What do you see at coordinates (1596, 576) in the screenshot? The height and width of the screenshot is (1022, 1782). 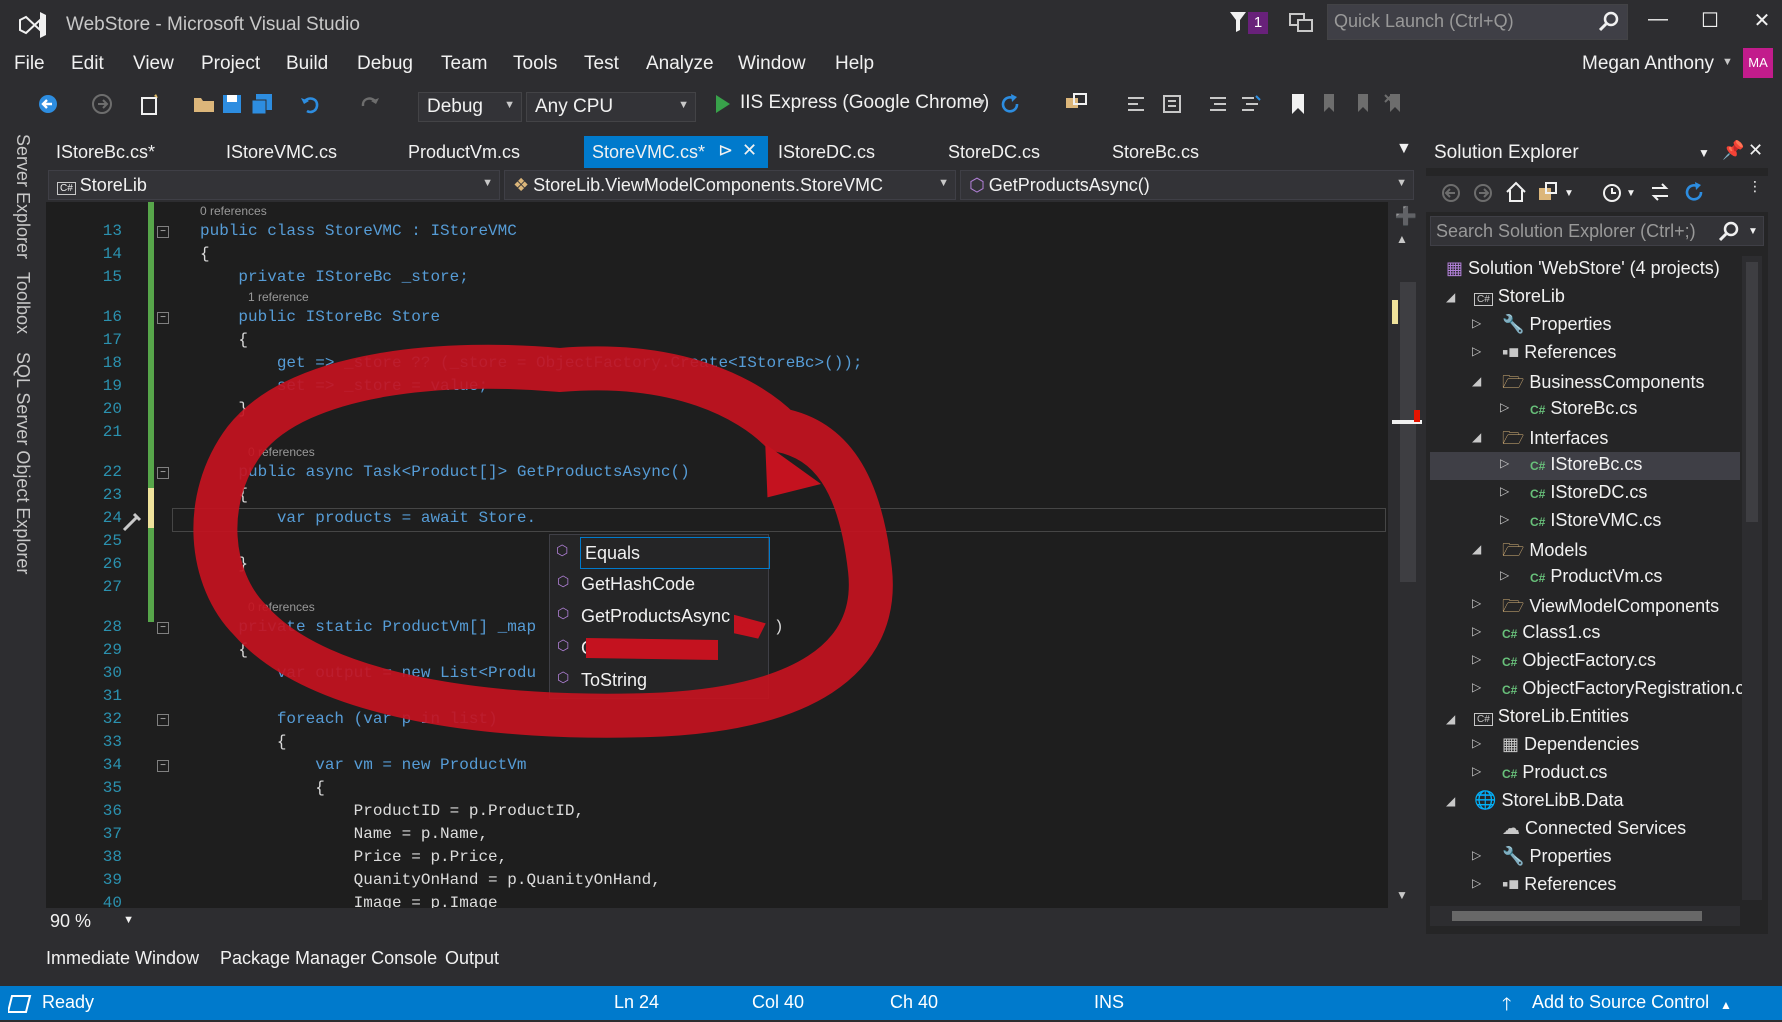 I see `tree-item-productvm: C# ProductVm.cs` at bounding box center [1596, 576].